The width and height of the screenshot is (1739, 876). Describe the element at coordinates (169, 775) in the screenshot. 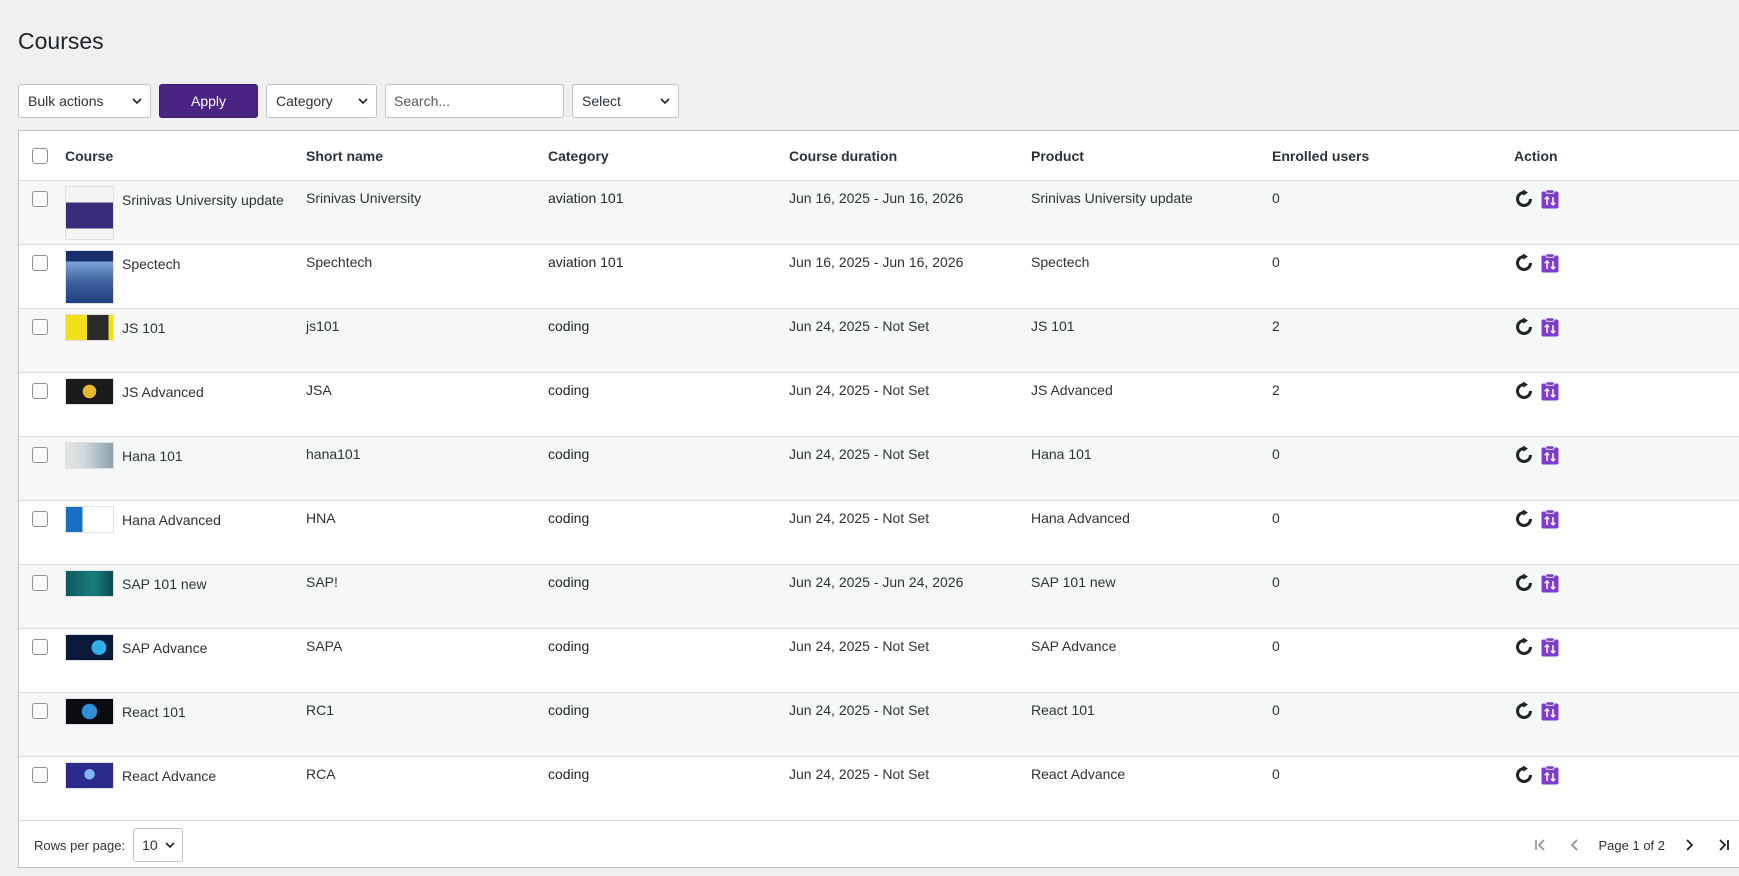

I see `course-name: React Advance` at that location.